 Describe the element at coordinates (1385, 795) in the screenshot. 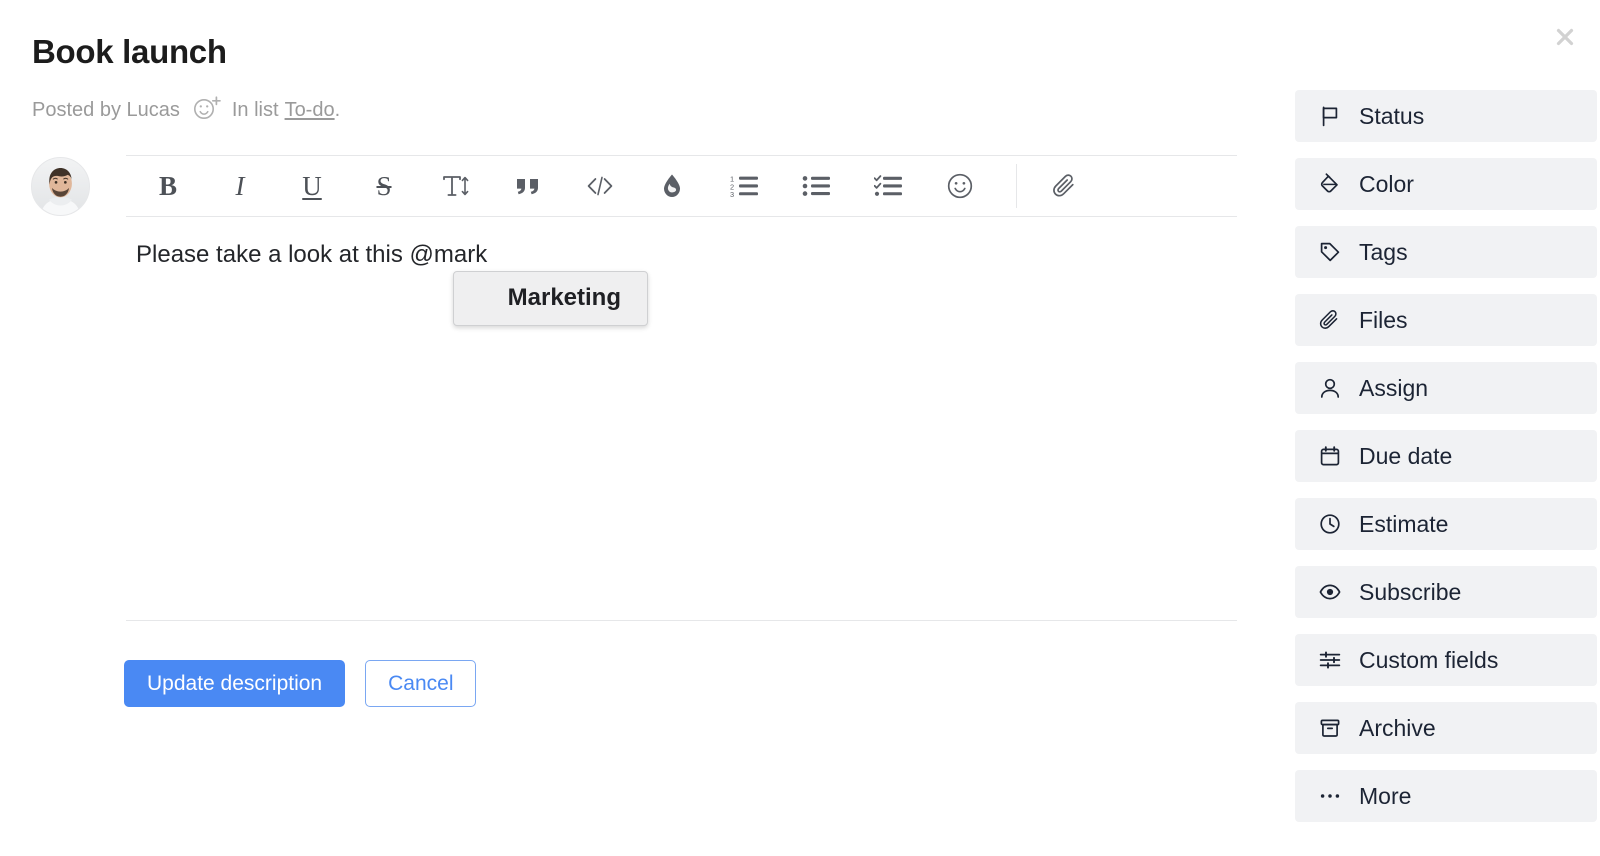

I see `sidebar-item-label: More` at that location.